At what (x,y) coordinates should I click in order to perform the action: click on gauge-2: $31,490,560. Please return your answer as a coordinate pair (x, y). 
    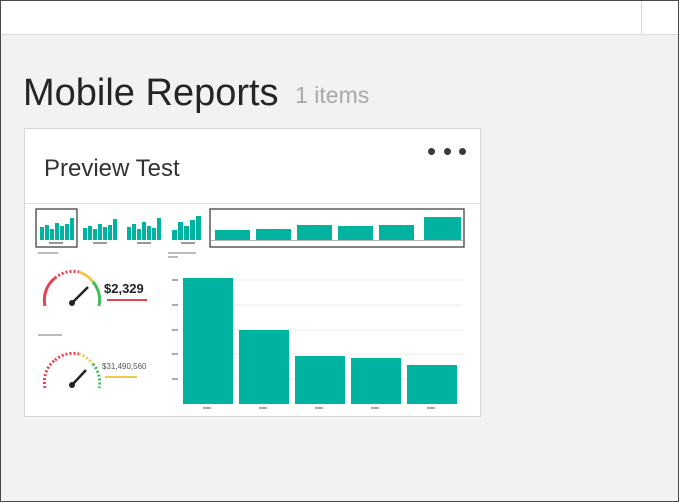
    Looking at the image, I should click on (98, 372).